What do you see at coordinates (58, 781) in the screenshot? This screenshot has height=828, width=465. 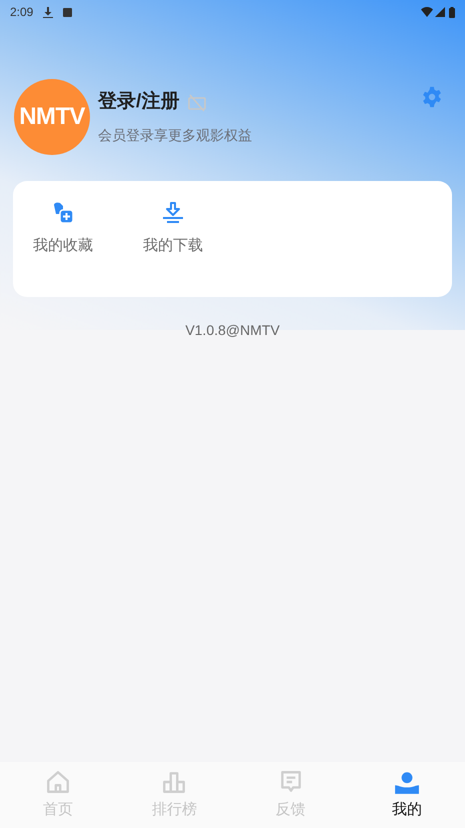 I see `home-icon` at bounding box center [58, 781].